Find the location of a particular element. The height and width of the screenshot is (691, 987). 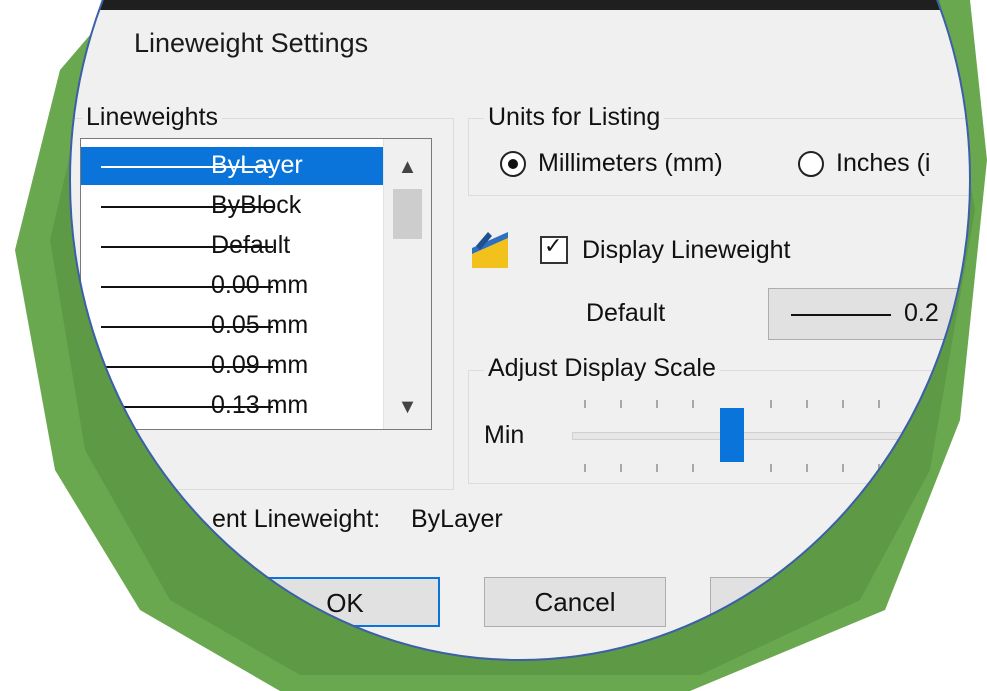

help-button is located at coordinates (790, 602).